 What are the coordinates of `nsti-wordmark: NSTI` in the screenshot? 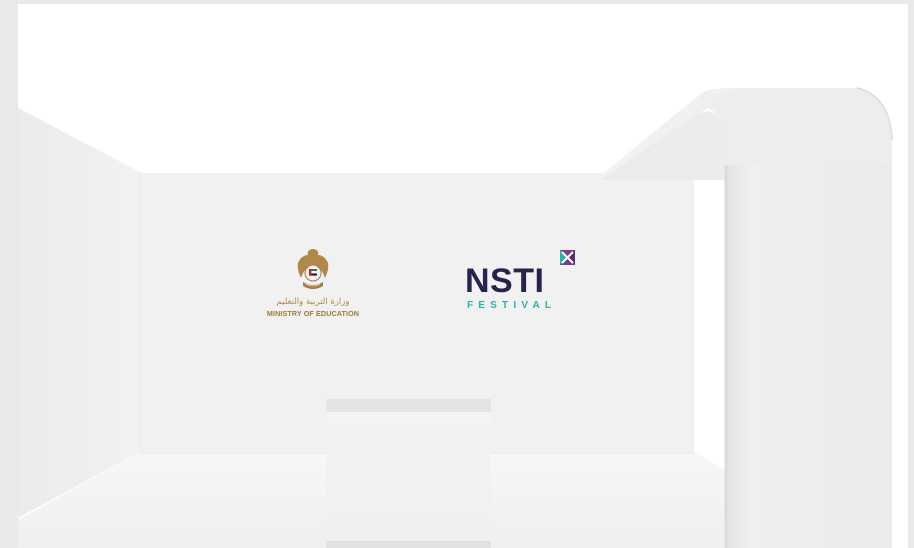 It's located at (505, 281).